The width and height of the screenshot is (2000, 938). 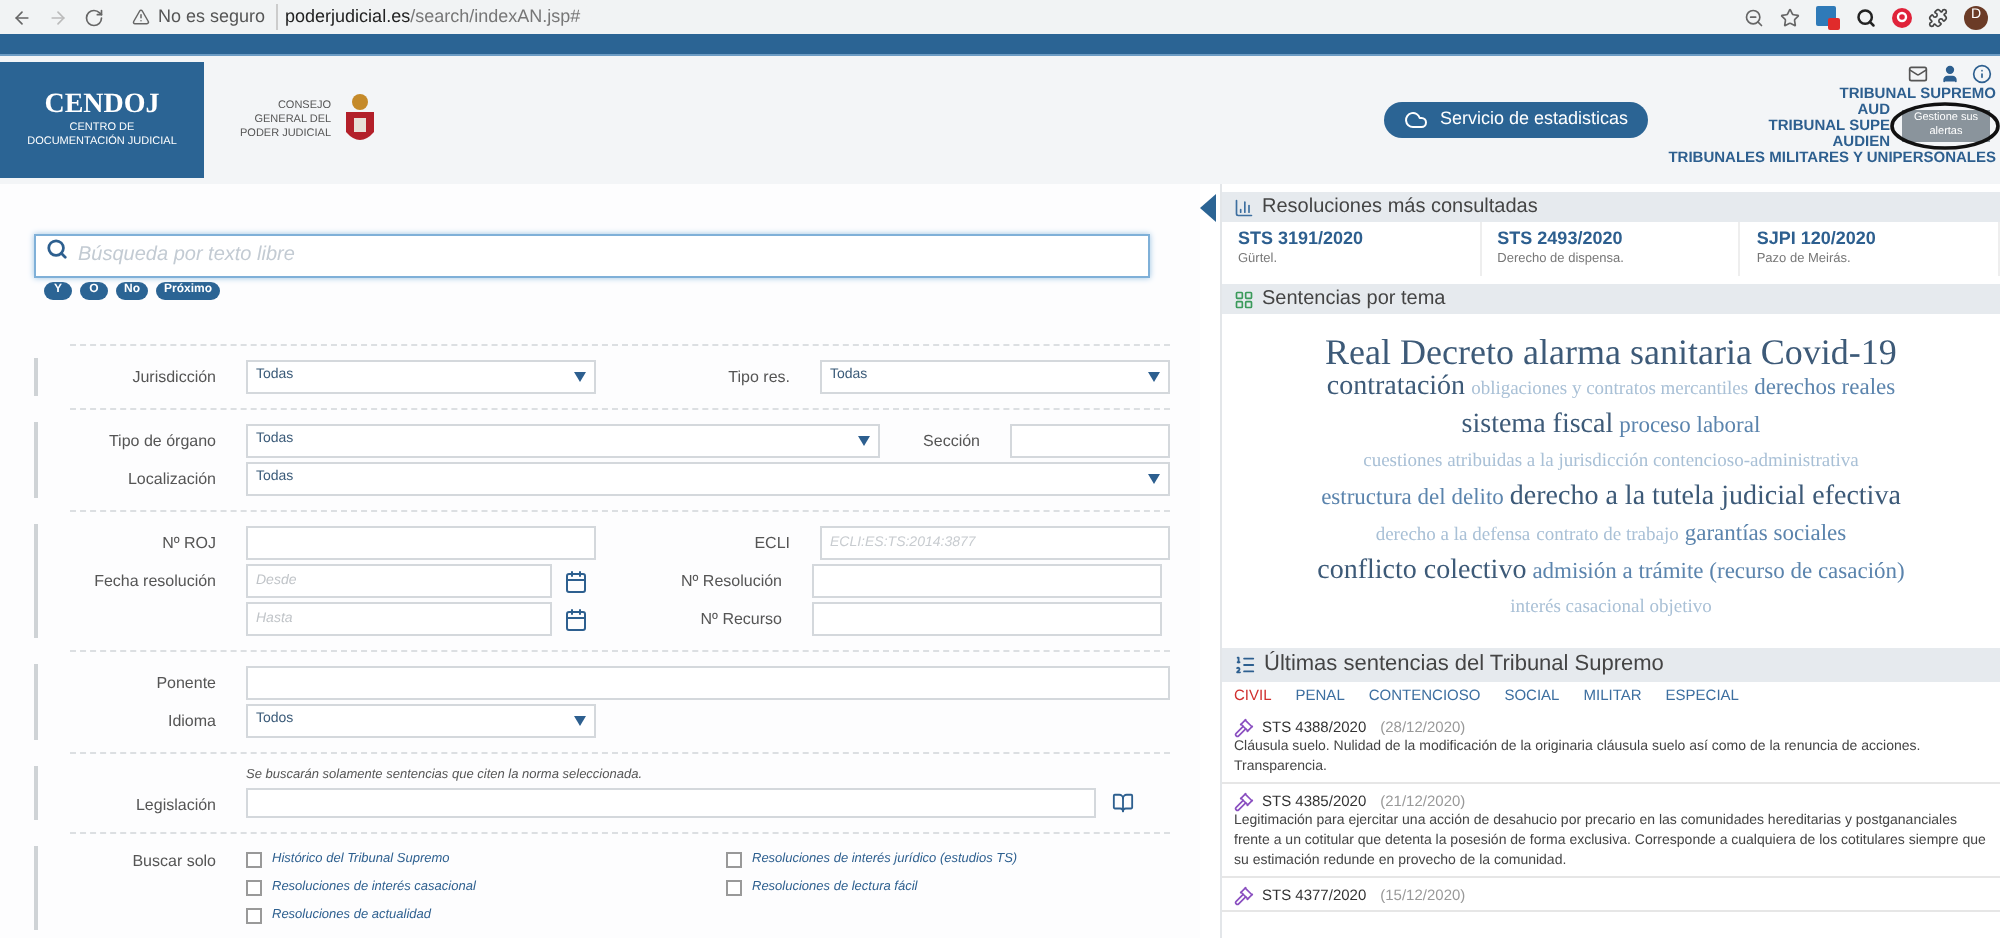 What do you see at coordinates (1244, 207) in the screenshot?
I see `chart-icon` at bounding box center [1244, 207].